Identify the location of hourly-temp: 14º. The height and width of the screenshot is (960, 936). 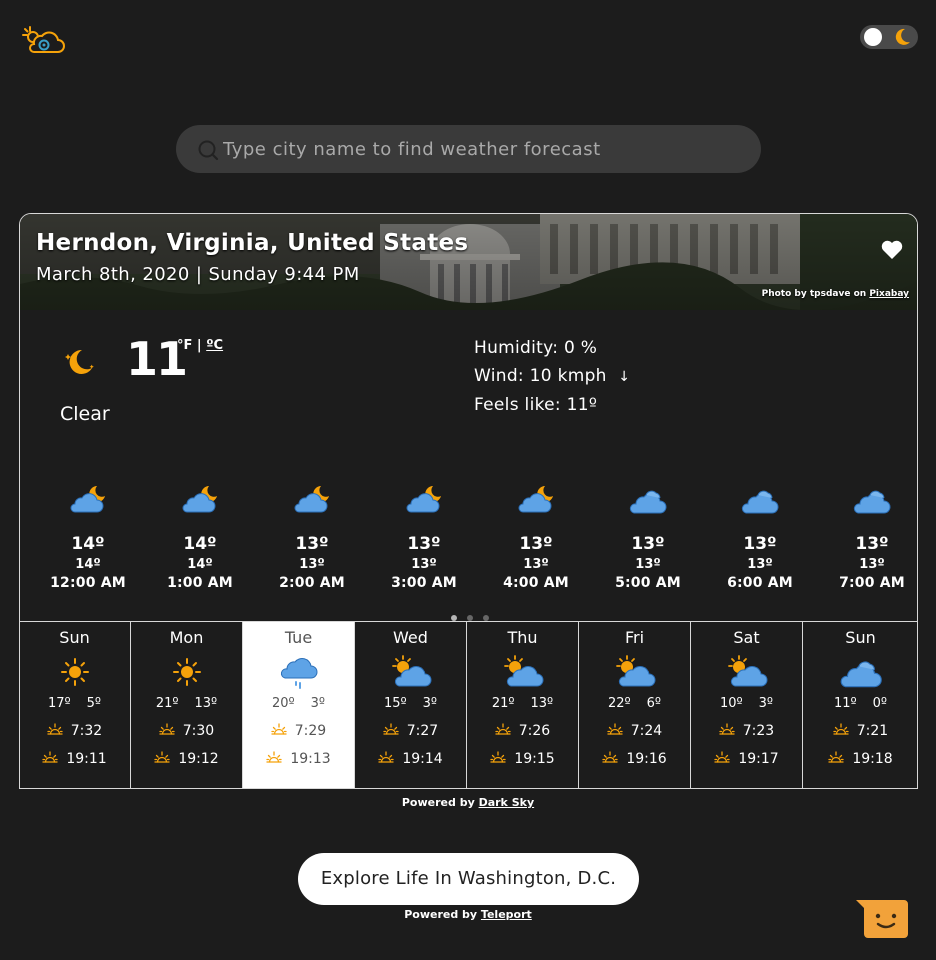
(200, 544).